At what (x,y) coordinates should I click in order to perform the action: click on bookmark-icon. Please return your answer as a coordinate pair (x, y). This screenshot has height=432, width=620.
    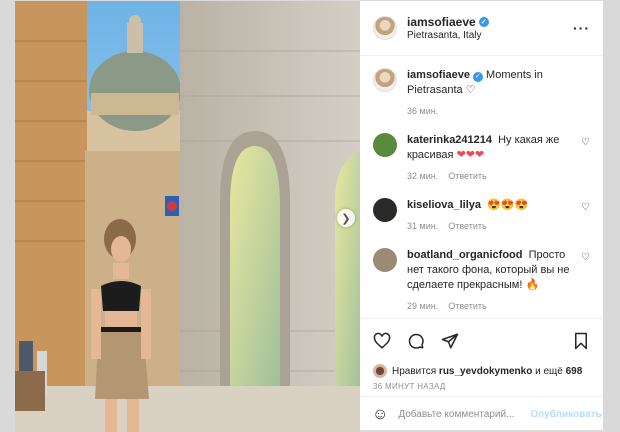
    Looking at the image, I should click on (581, 340).